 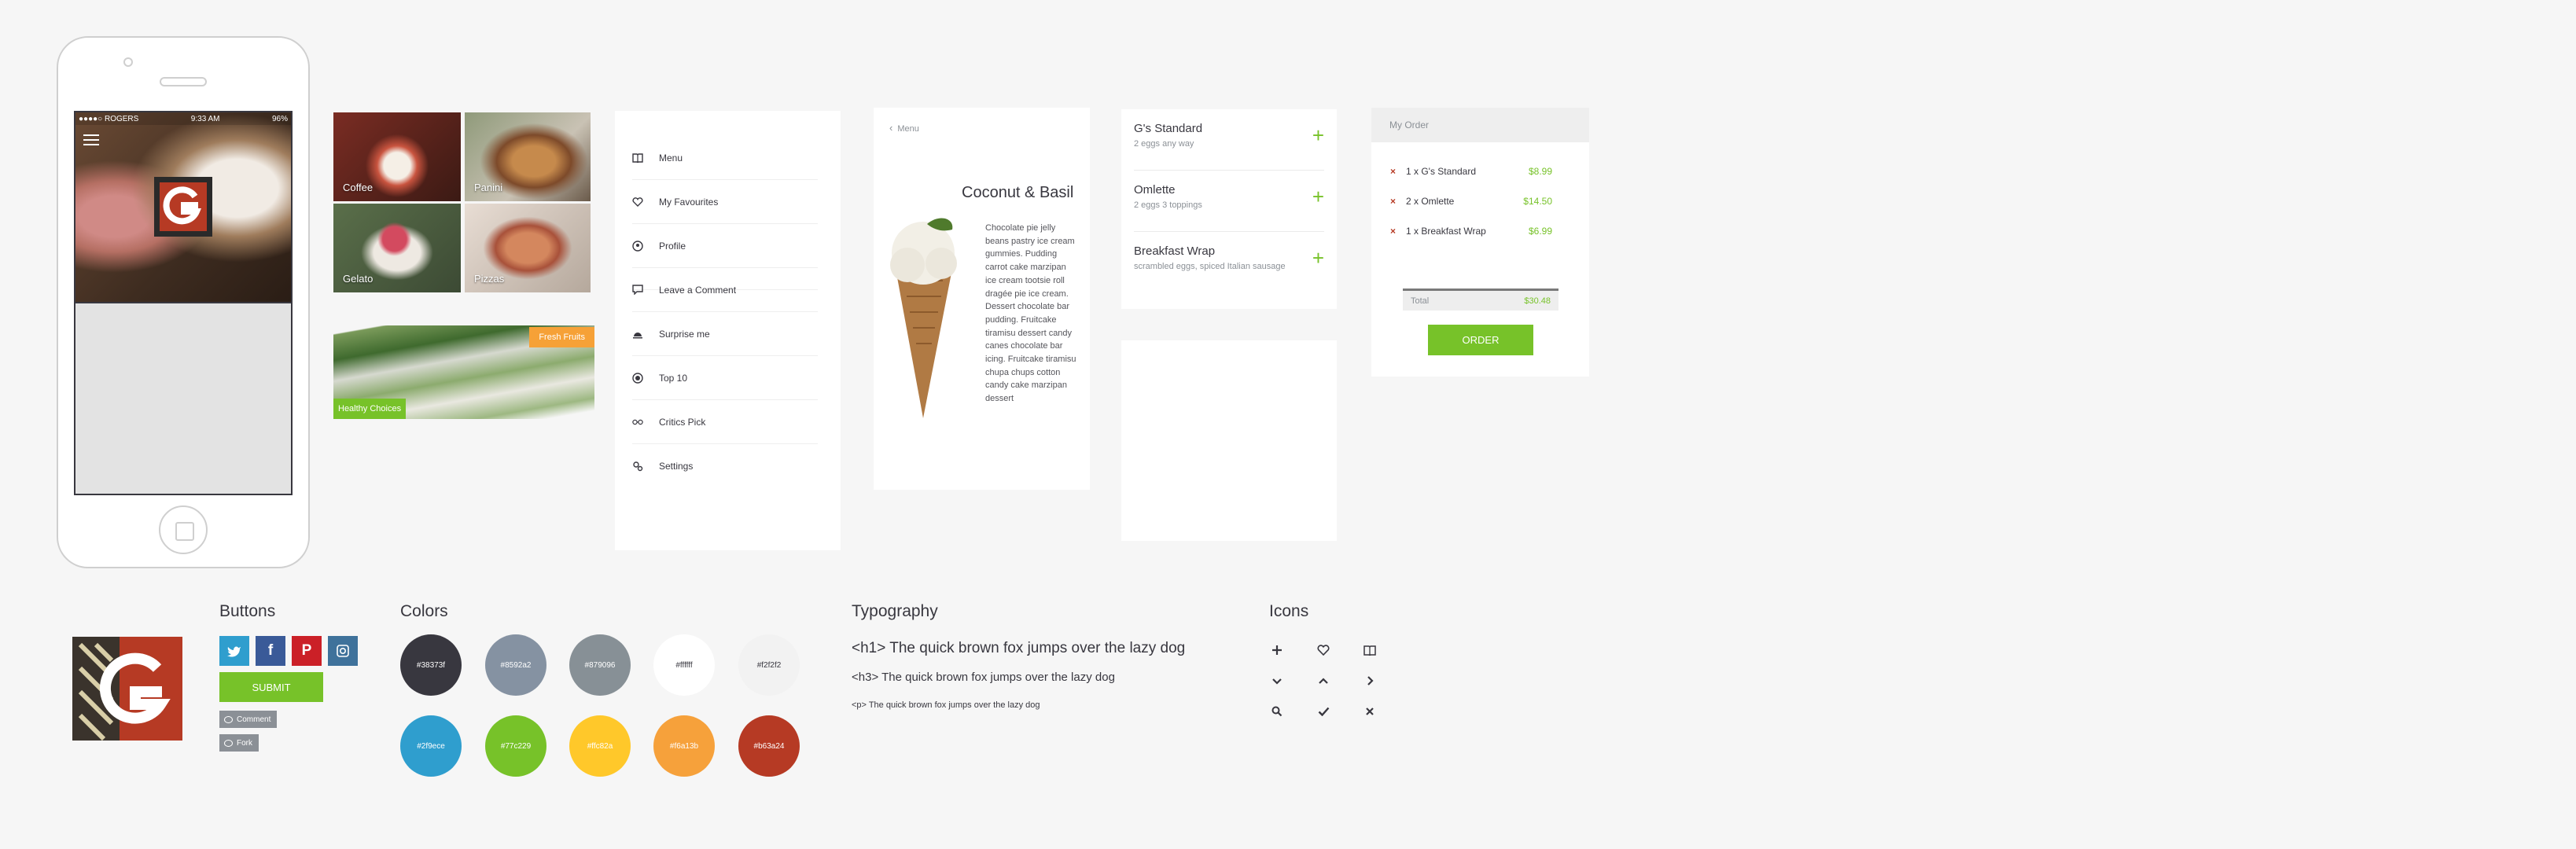 What do you see at coordinates (1480, 125) in the screenshot?
I see `my-order-title: My Order` at bounding box center [1480, 125].